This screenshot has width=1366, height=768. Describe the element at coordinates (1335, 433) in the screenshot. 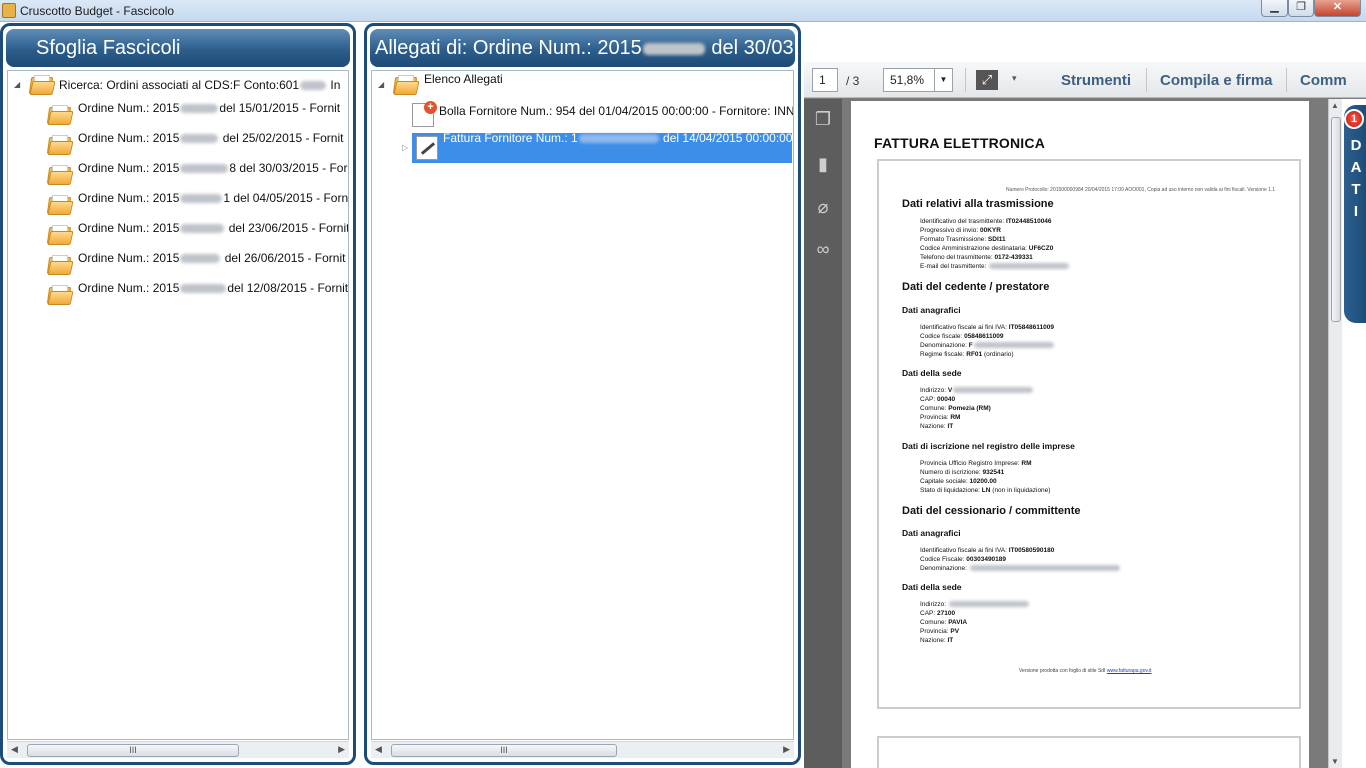

I see `pdf-vertical-scrollbar: ▲ ▼` at that location.